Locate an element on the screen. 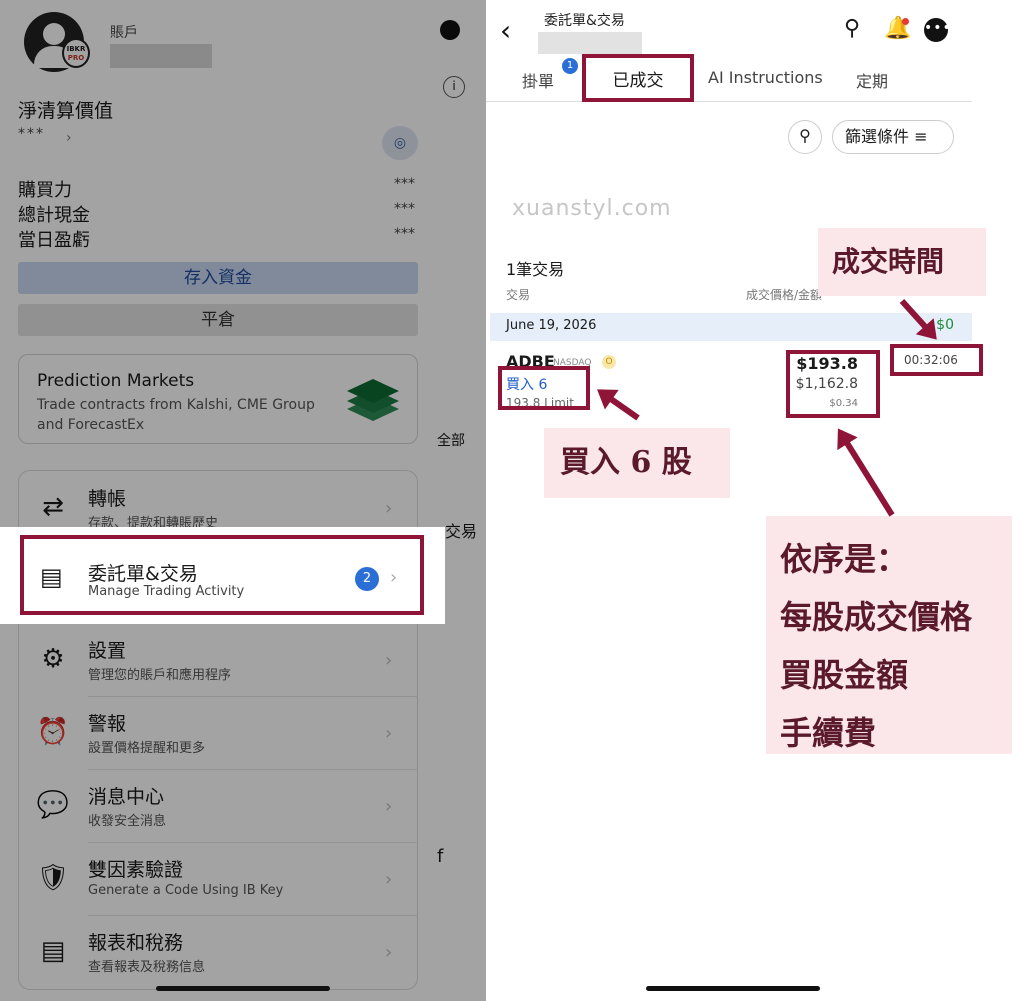  orders-icon: ▤ is located at coordinates (51, 577).